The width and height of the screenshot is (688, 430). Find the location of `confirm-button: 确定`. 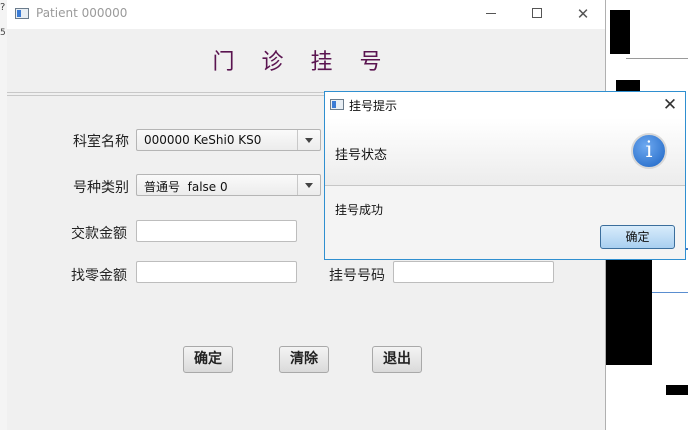

confirm-button: 确定 is located at coordinates (208, 359).